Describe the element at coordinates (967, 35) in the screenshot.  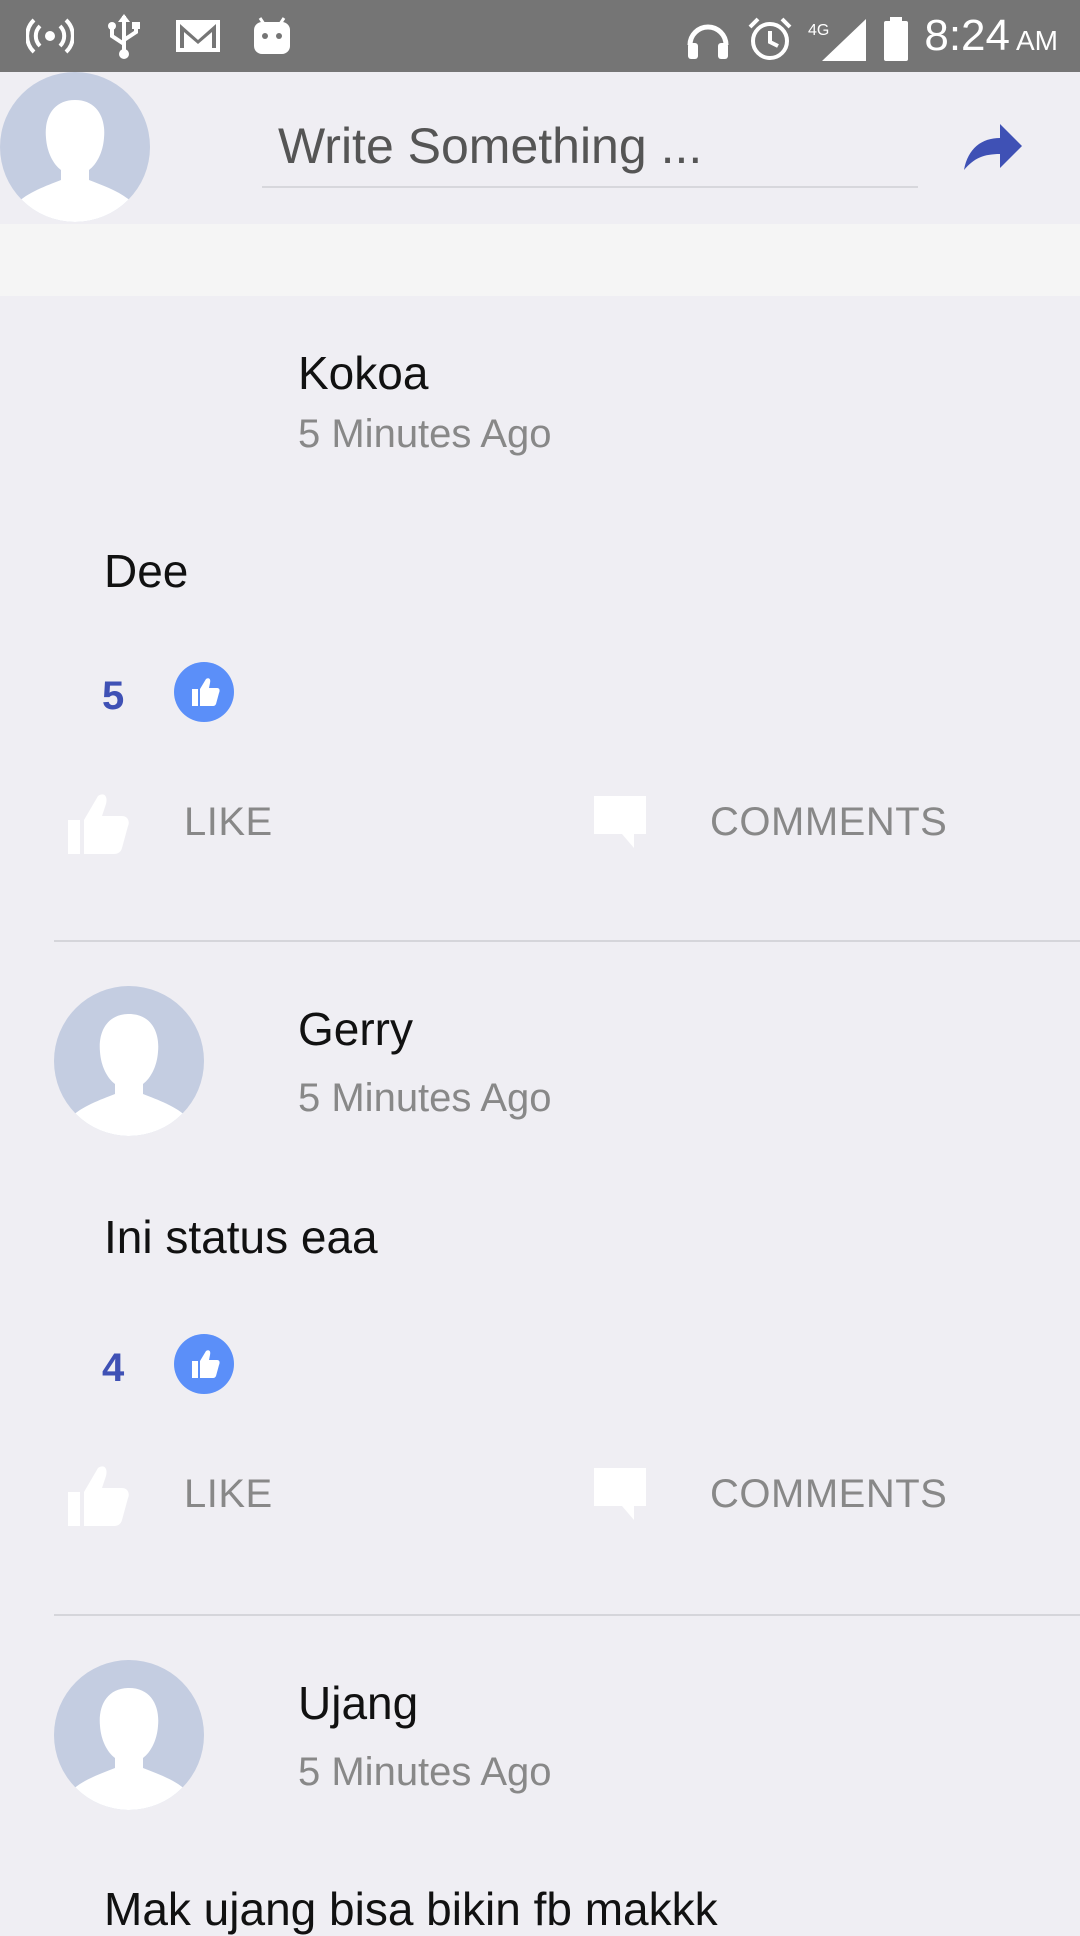
I see `clock-time: 8:24` at that location.